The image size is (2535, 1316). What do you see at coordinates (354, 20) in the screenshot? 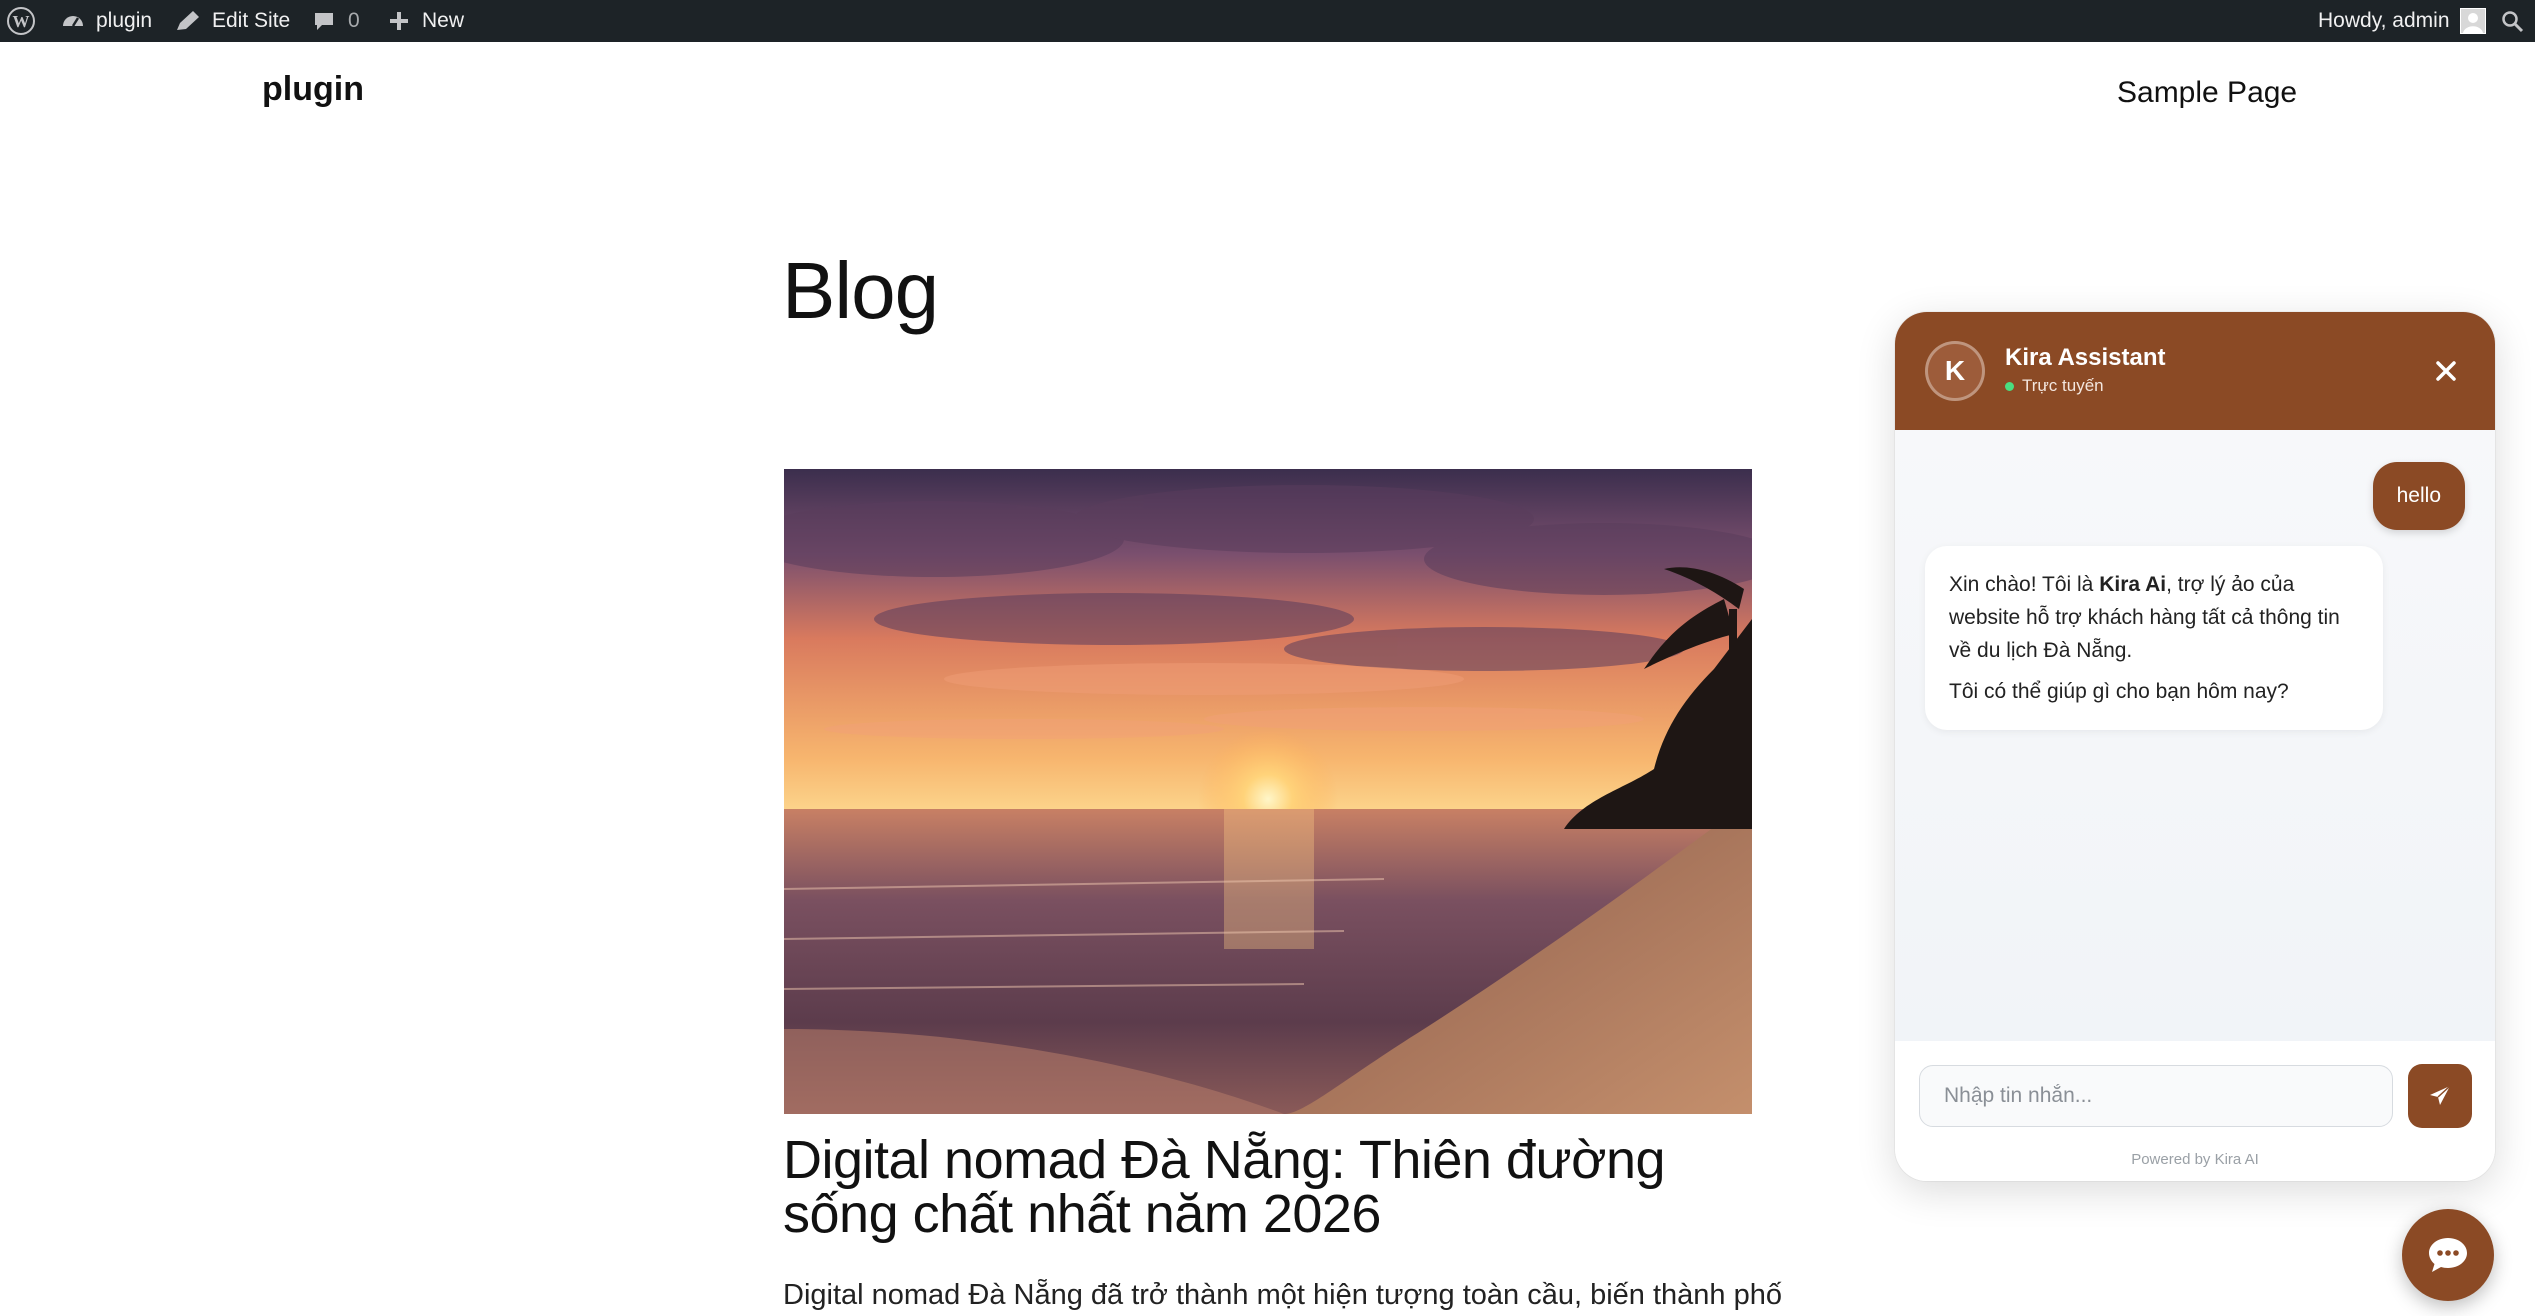
I see `comments-count: 0` at bounding box center [354, 20].